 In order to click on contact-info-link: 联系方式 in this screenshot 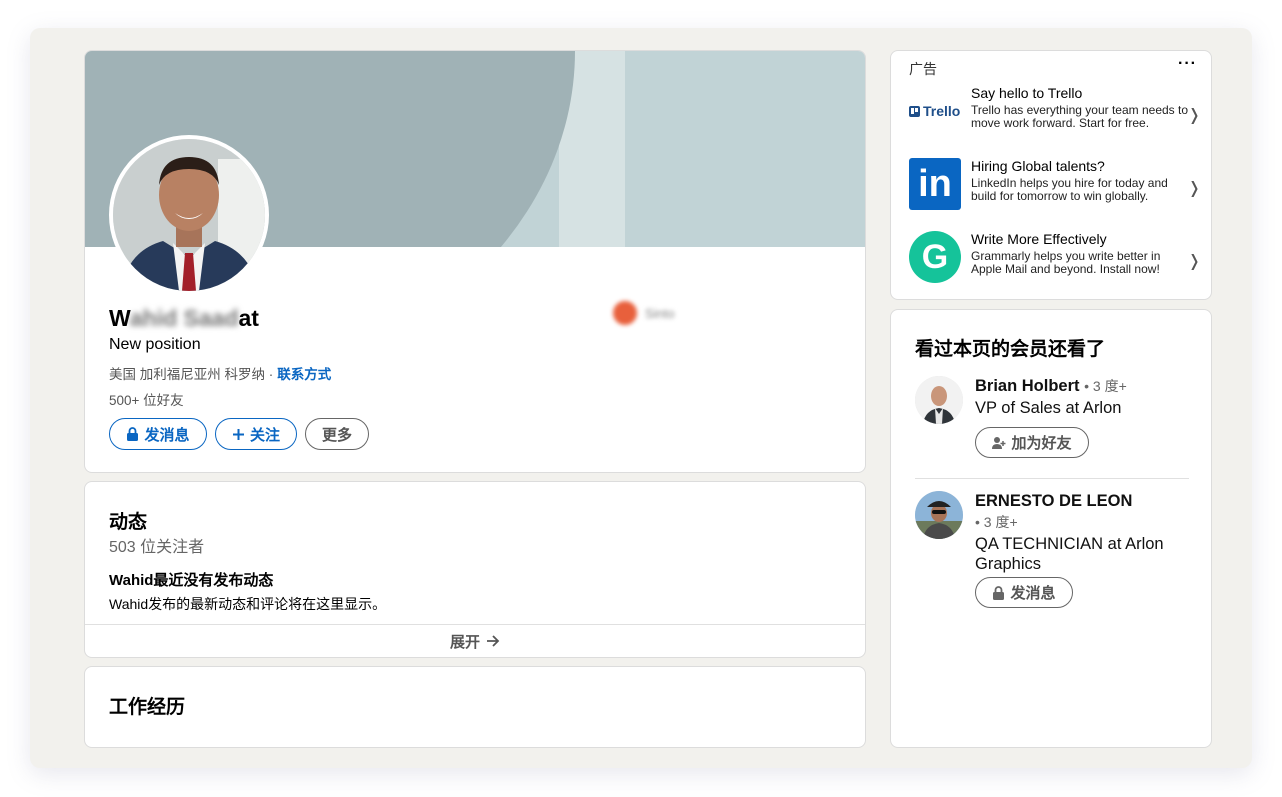, I will do `click(304, 374)`.